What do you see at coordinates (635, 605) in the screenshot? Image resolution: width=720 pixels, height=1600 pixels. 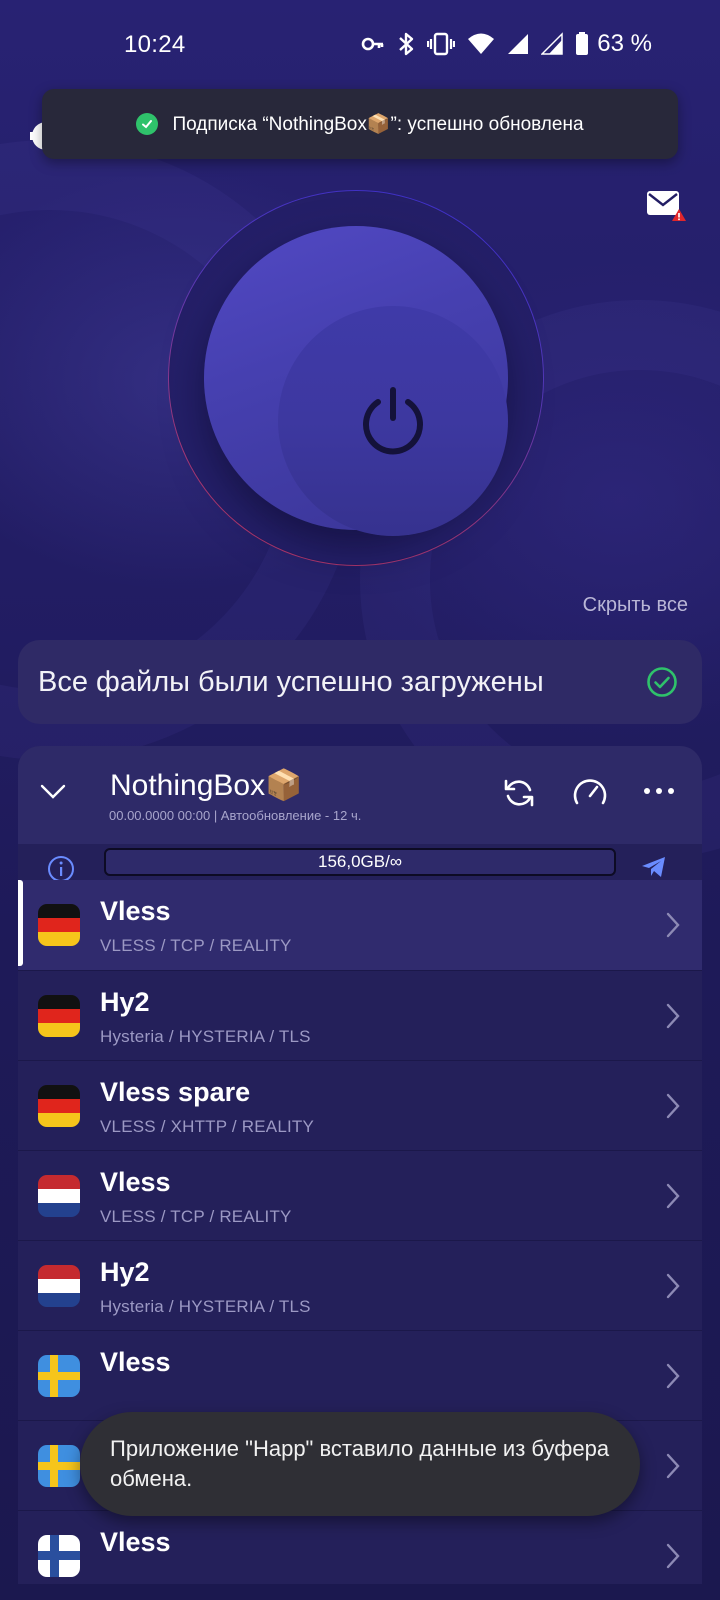 I see `hide-all-button: Скрыть все` at bounding box center [635, 605].